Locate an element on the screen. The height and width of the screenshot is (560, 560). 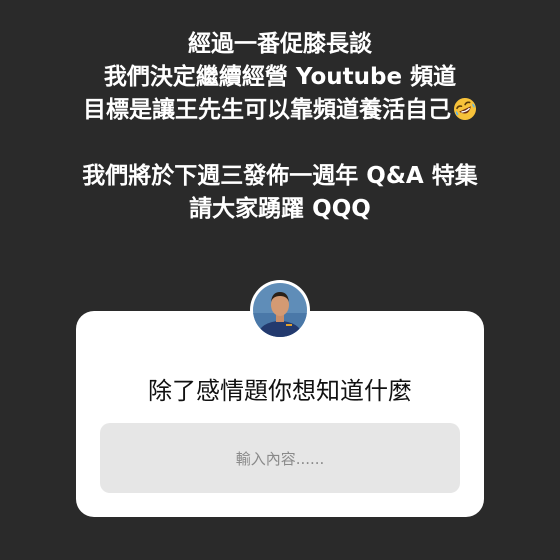
announcement-line-5: 請大家踴躍 QQQ is located at coordinates (280, 209).